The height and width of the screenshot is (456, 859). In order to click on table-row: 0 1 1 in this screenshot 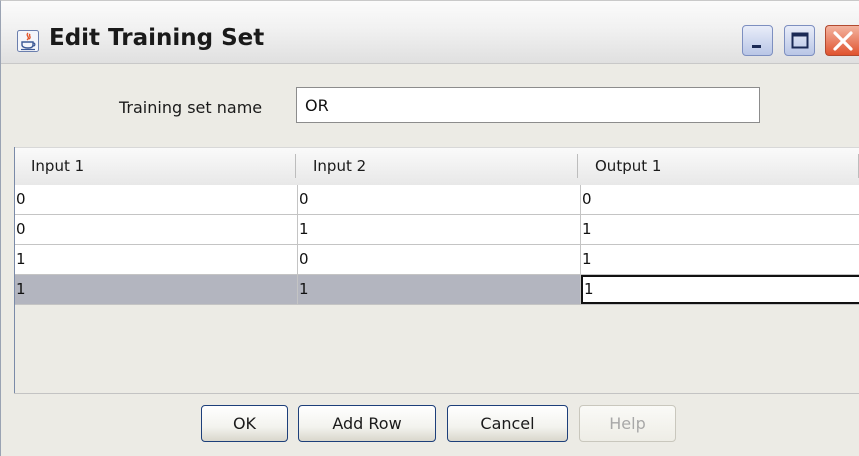, I will do `click(437, 230)`.